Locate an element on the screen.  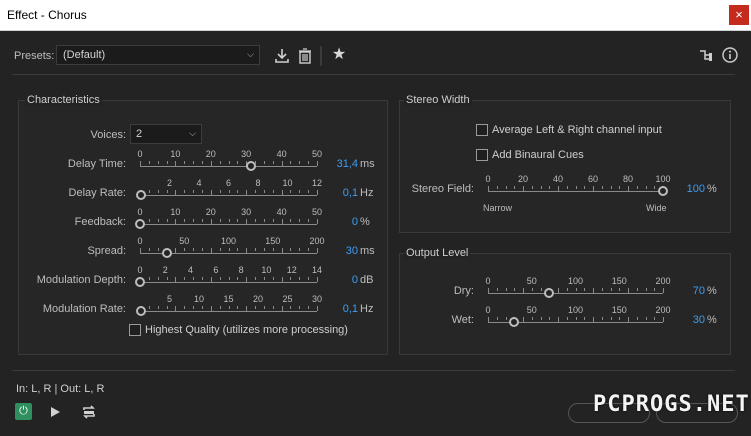
title-bar: Effect - Chorus × is located at coordinates (375, 15).